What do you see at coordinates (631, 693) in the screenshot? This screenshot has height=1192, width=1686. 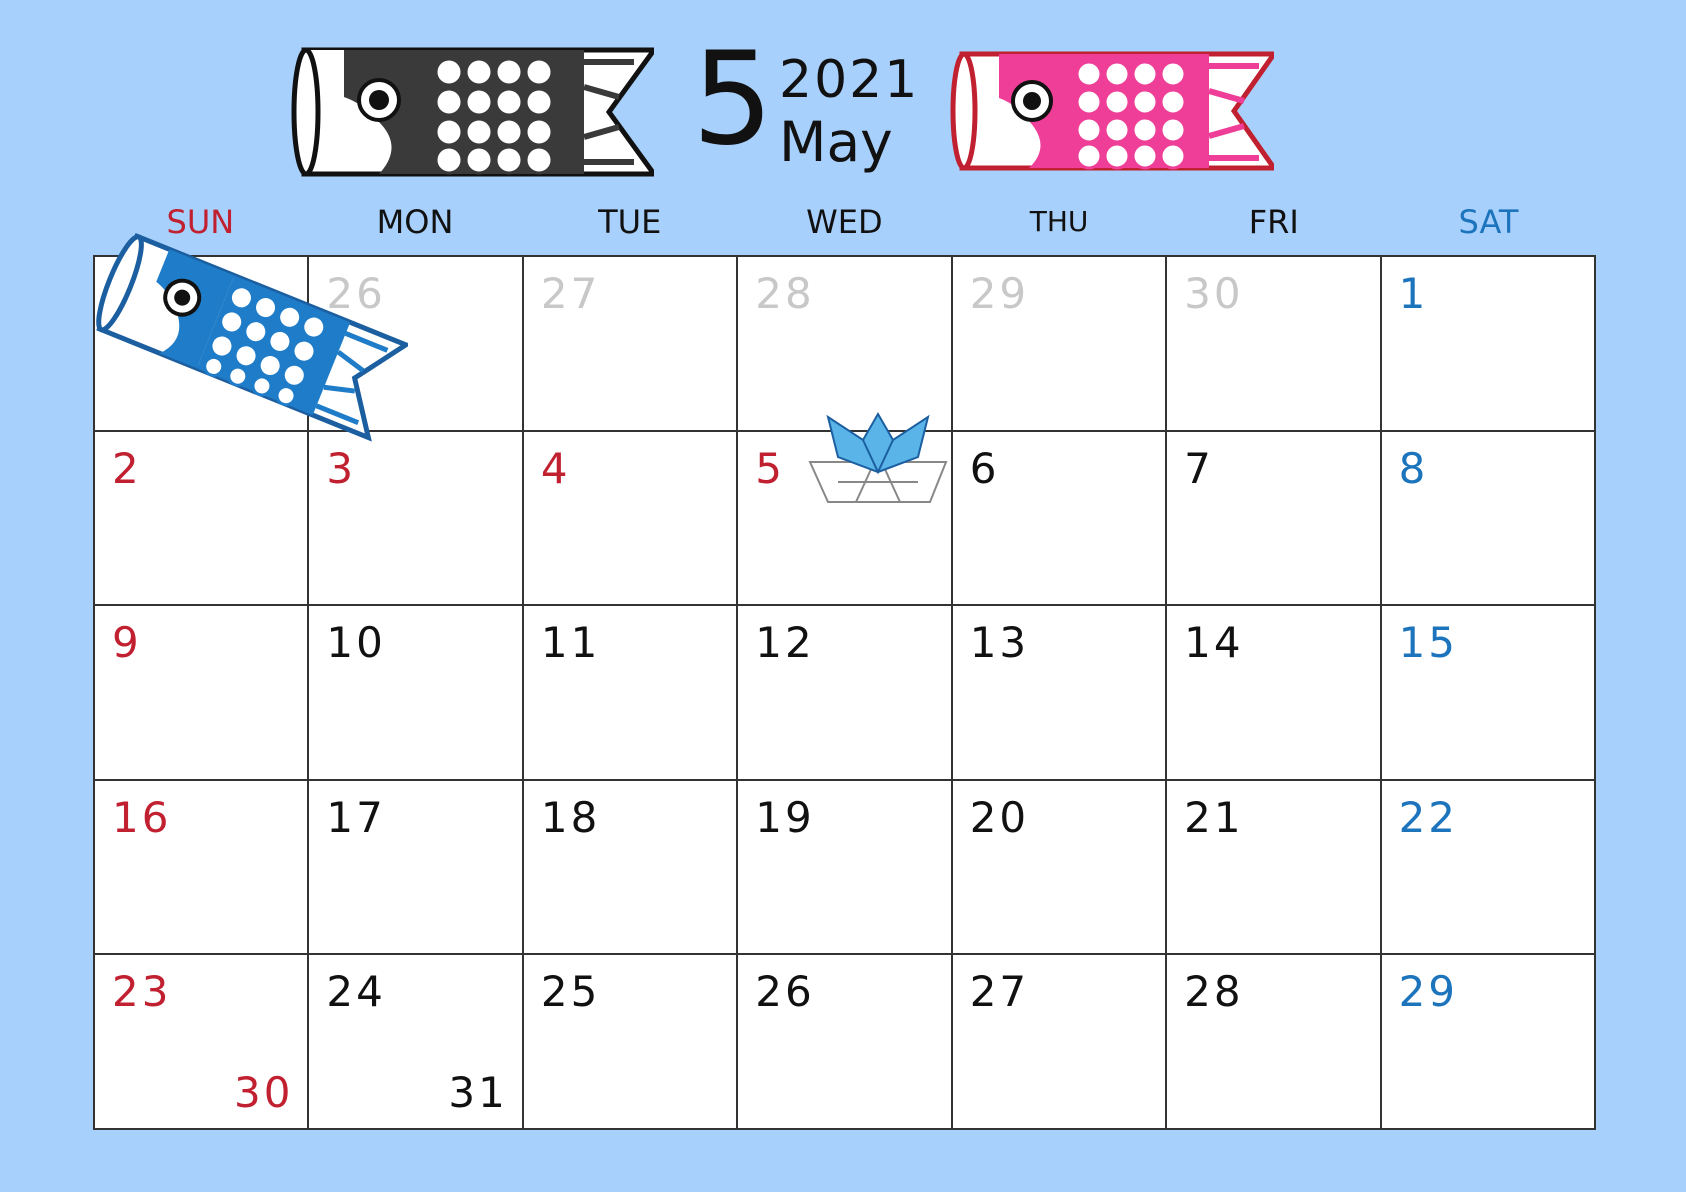 I see `day-cell: 11` at bounding box center [631, 693].